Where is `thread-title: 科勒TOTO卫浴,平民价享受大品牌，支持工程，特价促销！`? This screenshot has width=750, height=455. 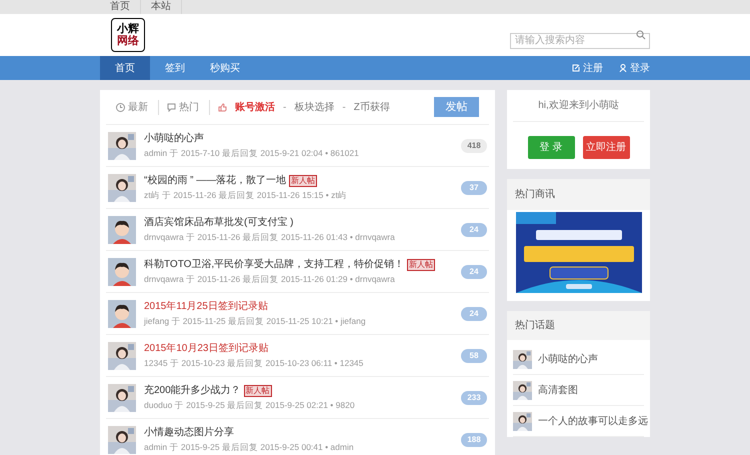 thread-title: 科勒TOTO卫浴,平民价享受大品牌，支持工程，特价促销！ is located at coordinates (274, 264).